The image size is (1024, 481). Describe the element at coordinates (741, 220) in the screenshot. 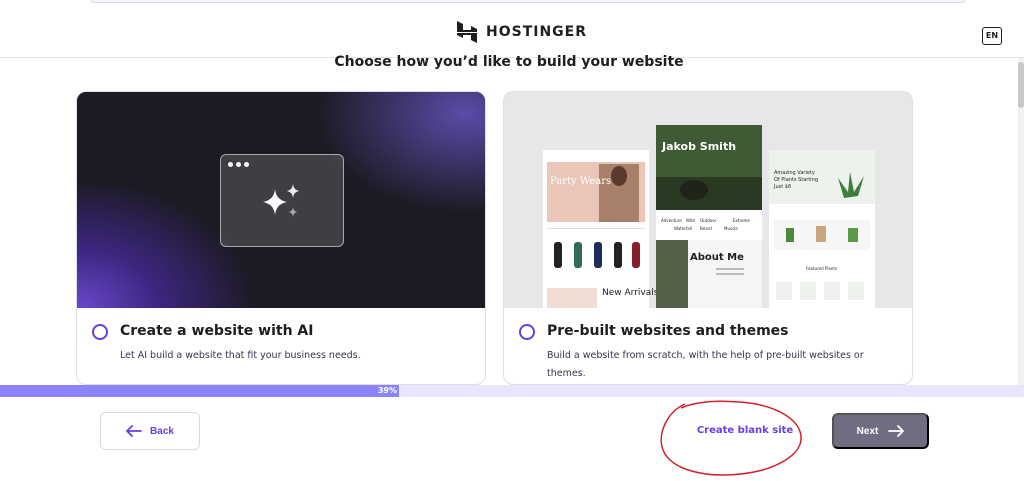

I see `svg-text: Extreme` at that location.